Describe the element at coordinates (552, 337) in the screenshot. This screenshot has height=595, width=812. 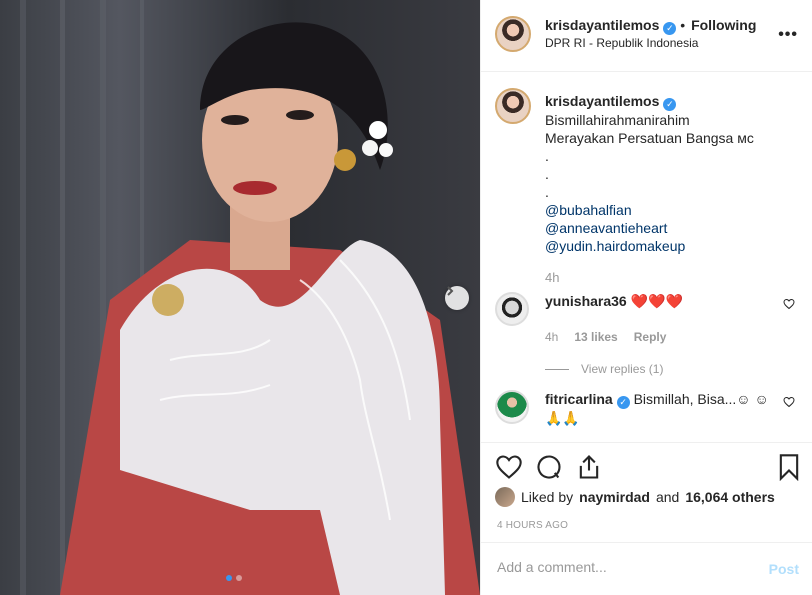
I see `comment-time: 4h` at that location.